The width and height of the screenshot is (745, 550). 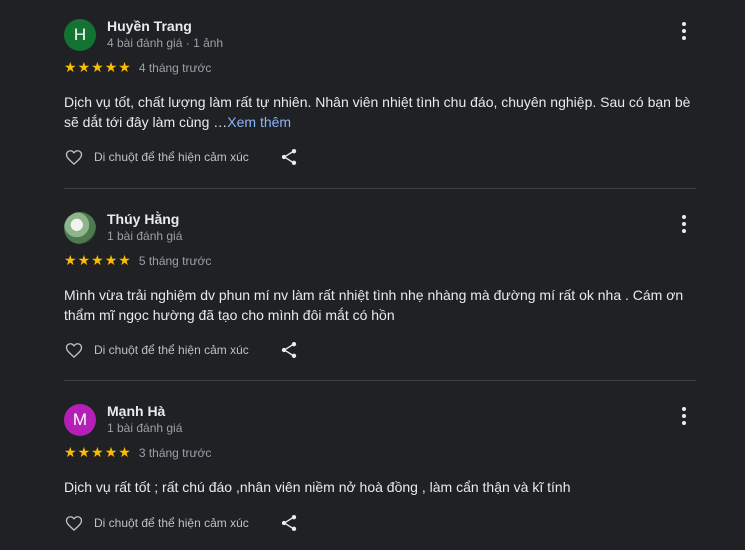 I want to click on rating-row: ★ ★ ★ ★ ★ 5 tháng trước, so click(x=137, y=261).